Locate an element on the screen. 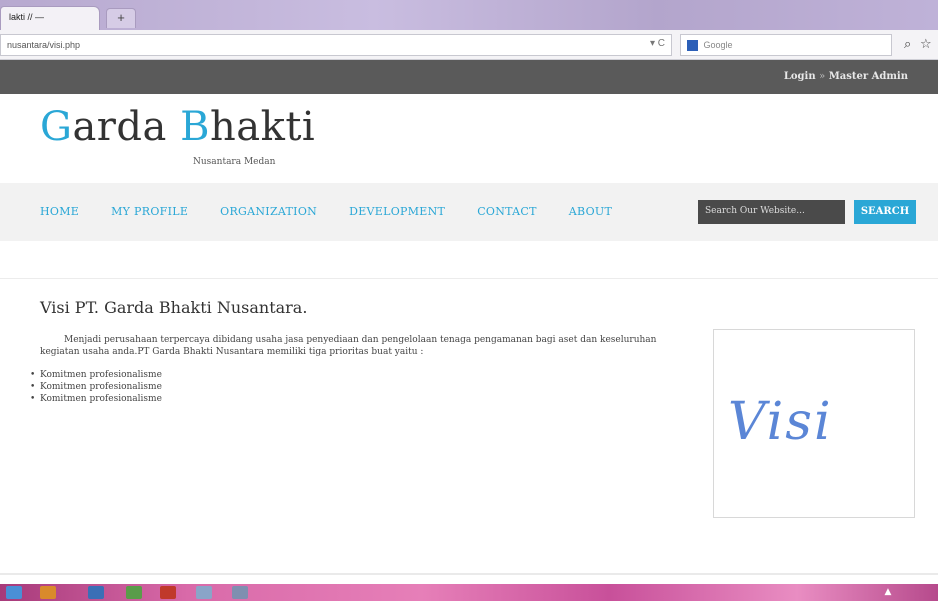 This screenshot has width=938, height=601. menu-item-about: ABOUT is located at coordinates (590, 211).